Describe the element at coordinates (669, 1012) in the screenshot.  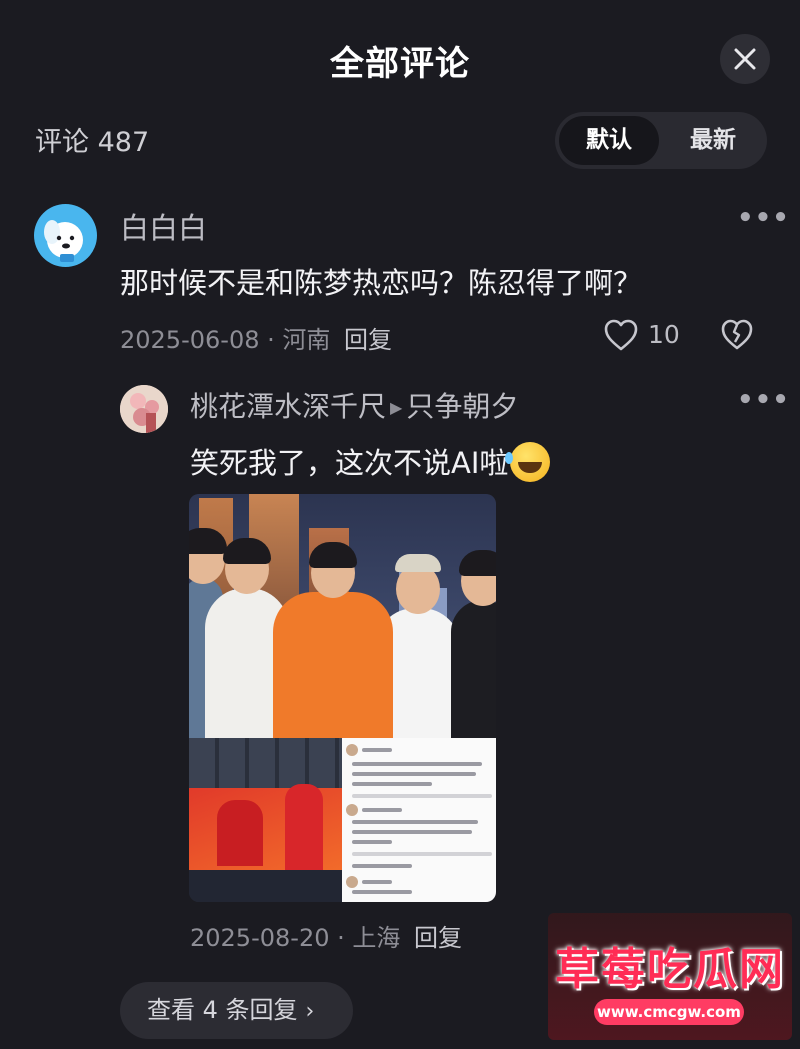
I see `watermark-url: www.cmcgw.com` at that location.